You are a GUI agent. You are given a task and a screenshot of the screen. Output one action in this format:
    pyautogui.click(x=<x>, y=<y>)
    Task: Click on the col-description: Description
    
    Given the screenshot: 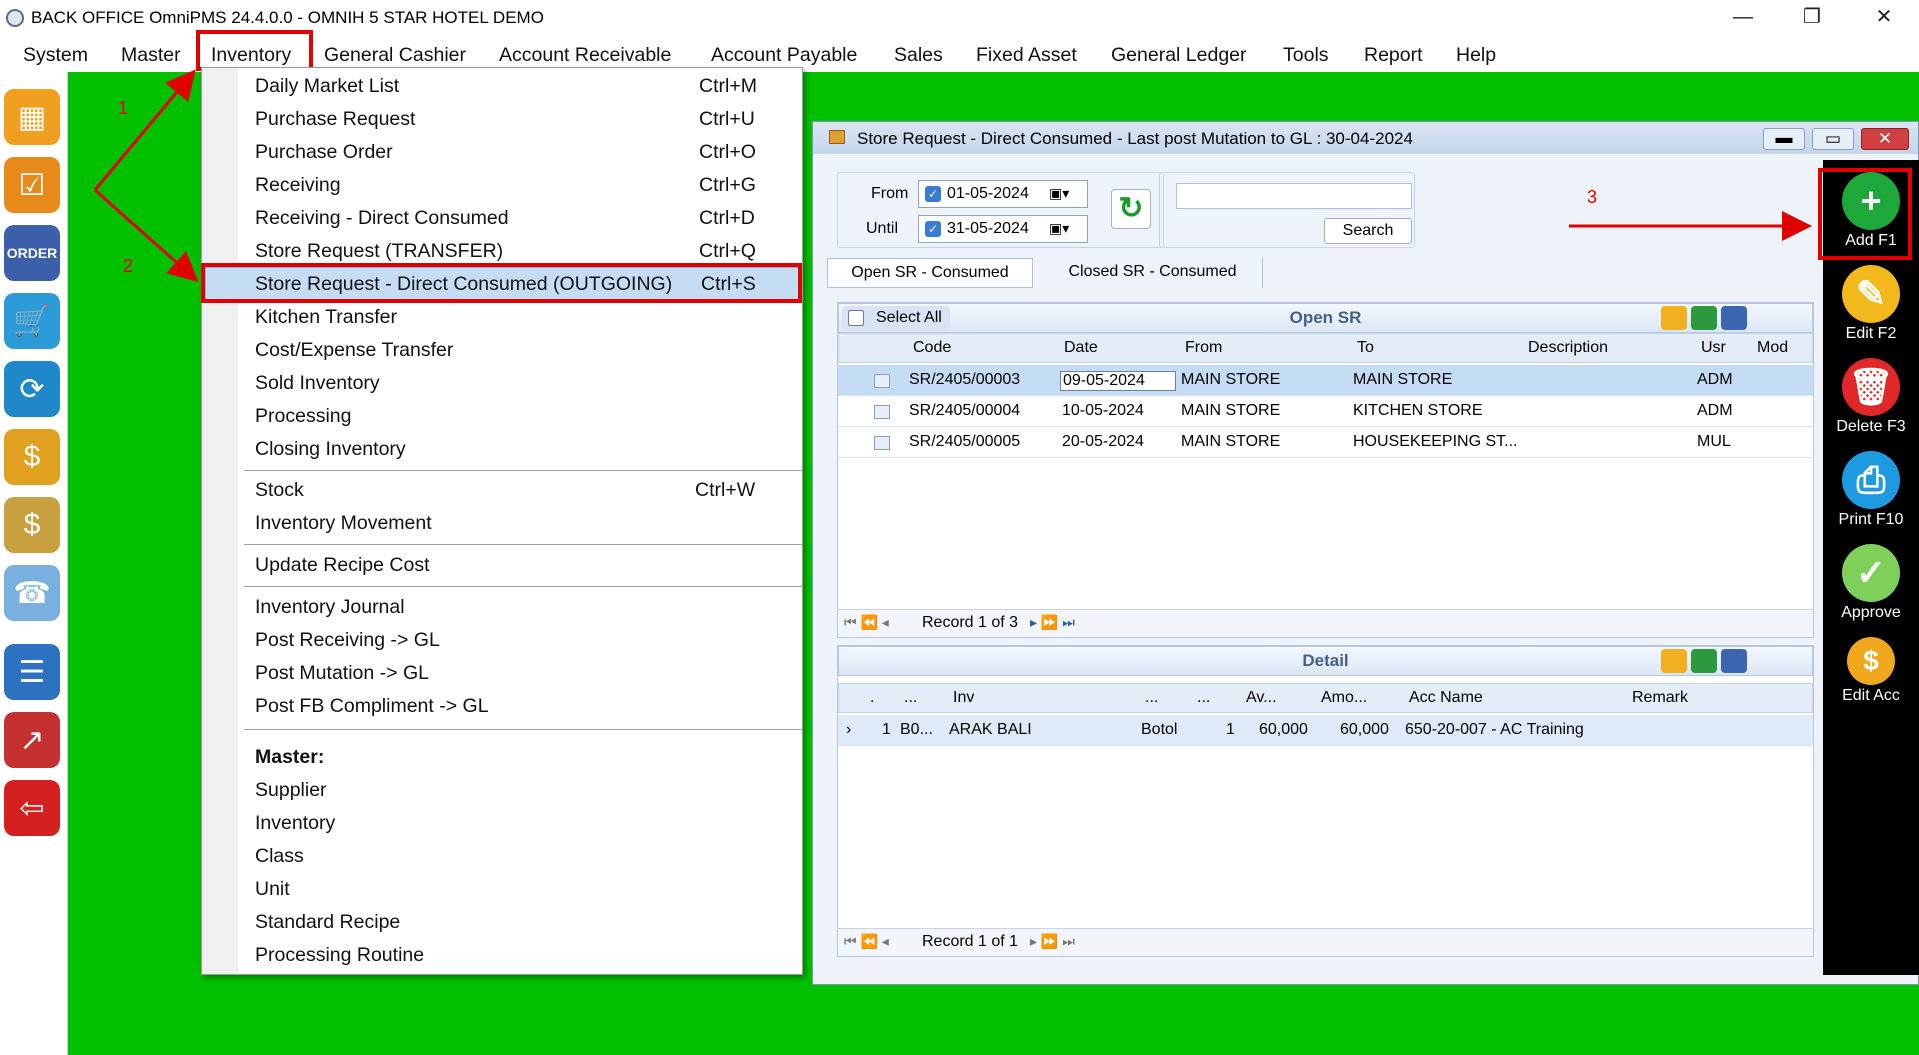 What is the action you would take?
    pyautogui.click(x=1568, y=348)
    